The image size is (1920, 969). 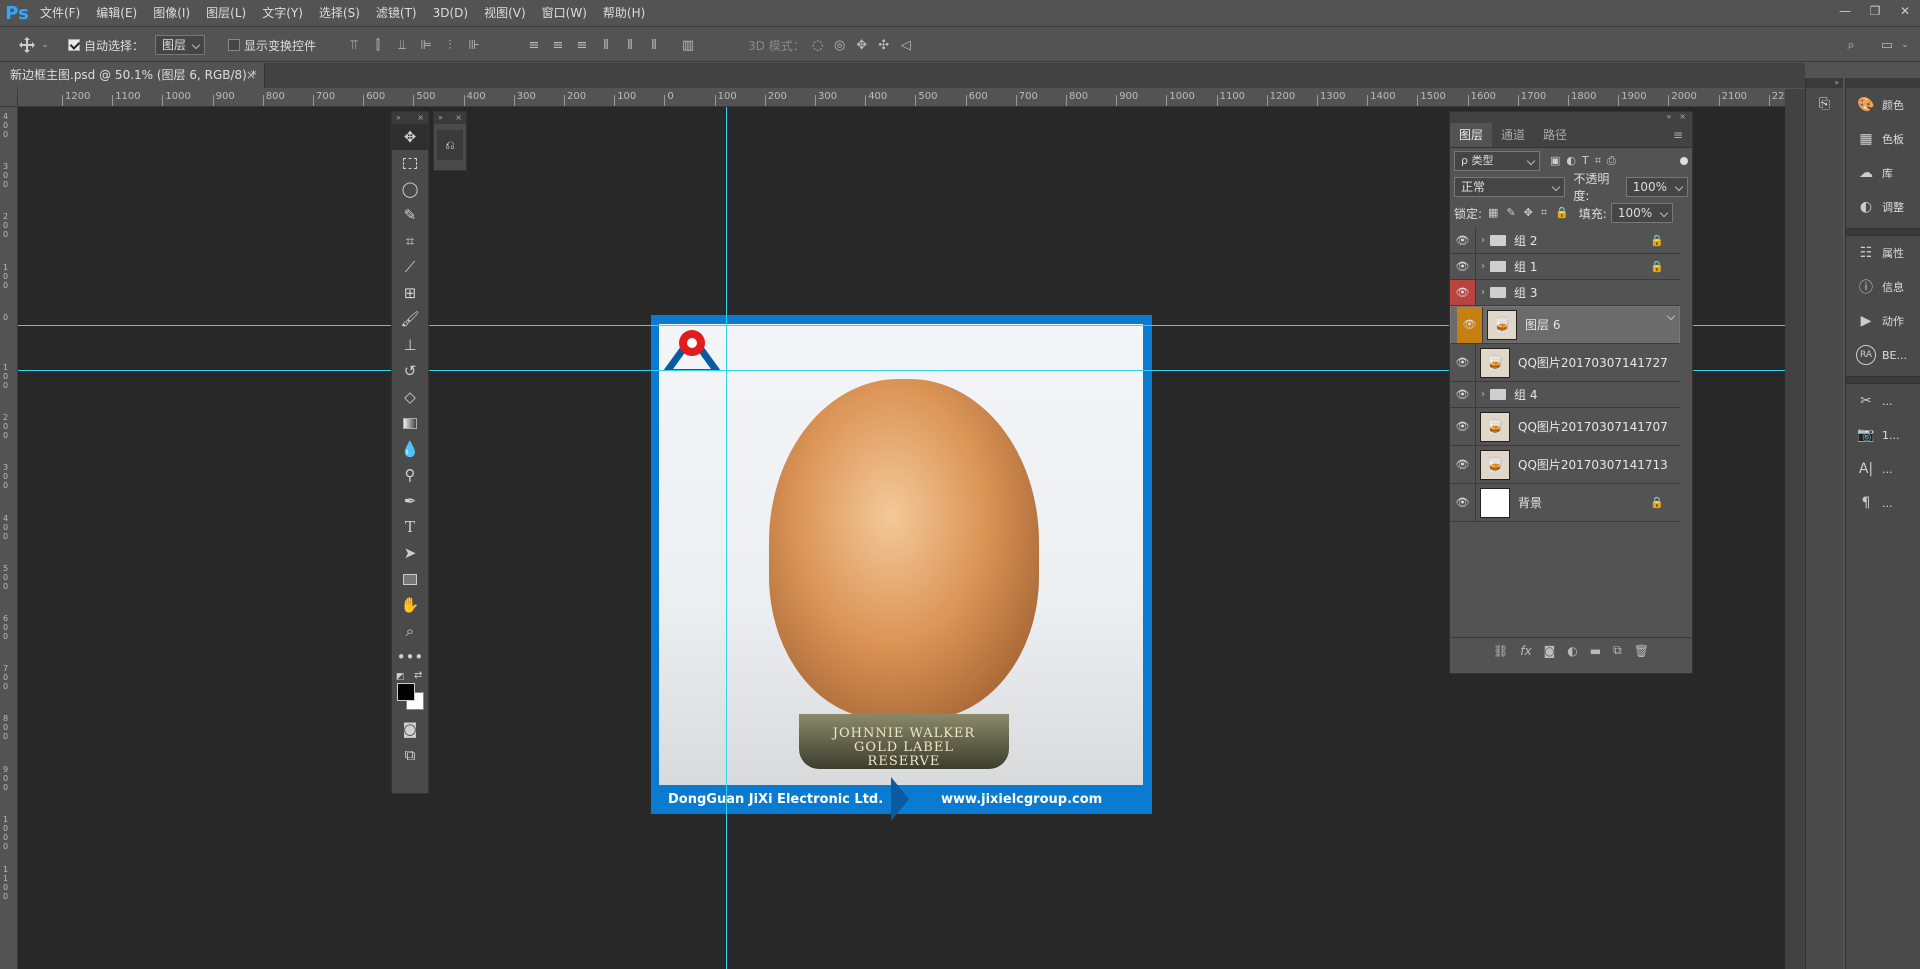 I want to click on lock-pixels-icon: ✎, so click(x=1510, y=213).